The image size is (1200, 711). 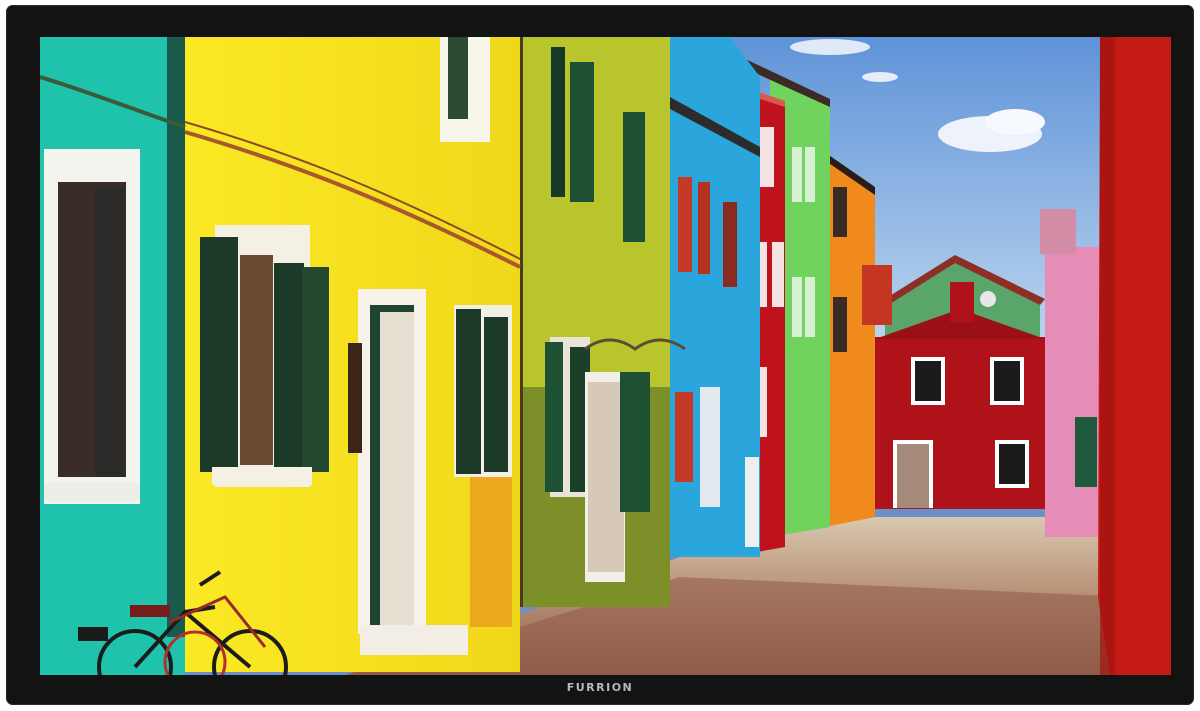 I want to click on small-red-house, so click(x=877, y=295).